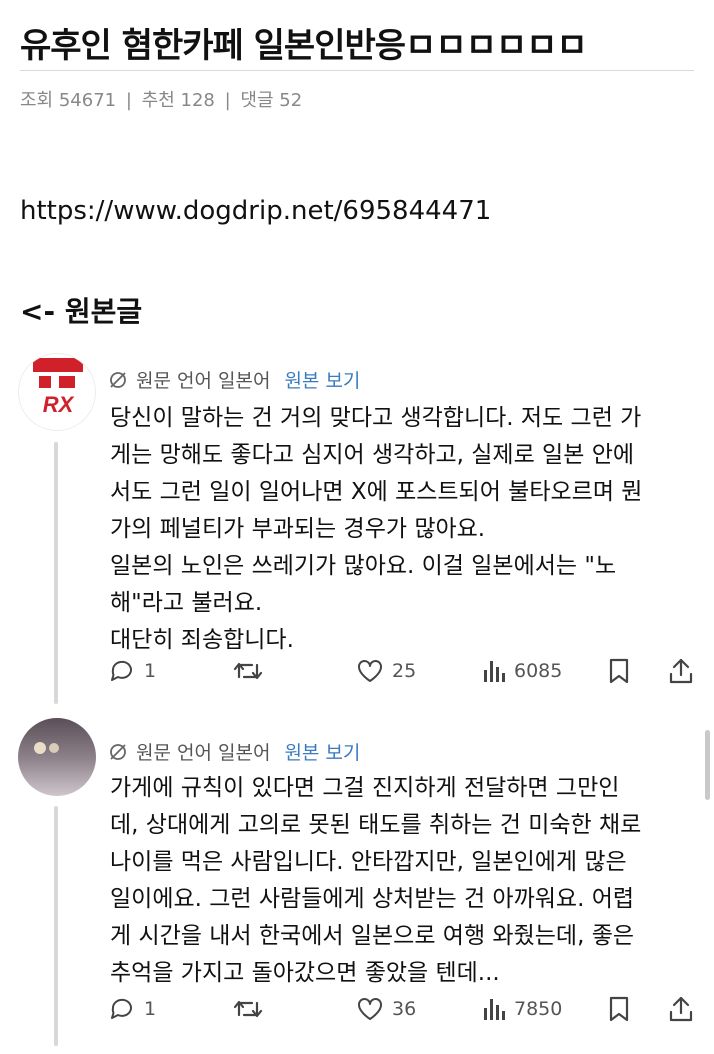  What do you see at coordinates (376, 825) in the screenshot?
I see `tweet-line: 데, 상대에게 고의로 못된 태도를 취하는 건 미숙한 채로` at bounding box center [376, 825].